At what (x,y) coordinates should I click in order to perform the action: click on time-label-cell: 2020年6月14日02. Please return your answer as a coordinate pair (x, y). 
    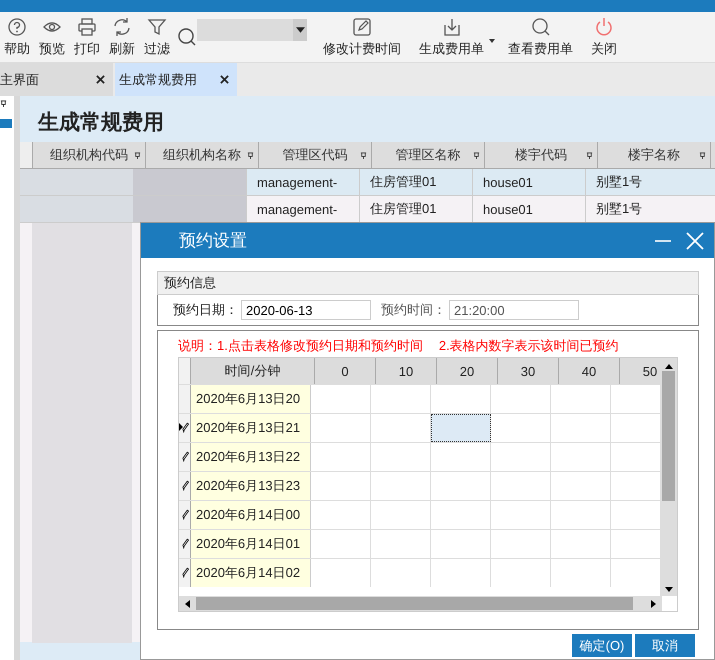
    Looking at the image, I should click on (251, 573).